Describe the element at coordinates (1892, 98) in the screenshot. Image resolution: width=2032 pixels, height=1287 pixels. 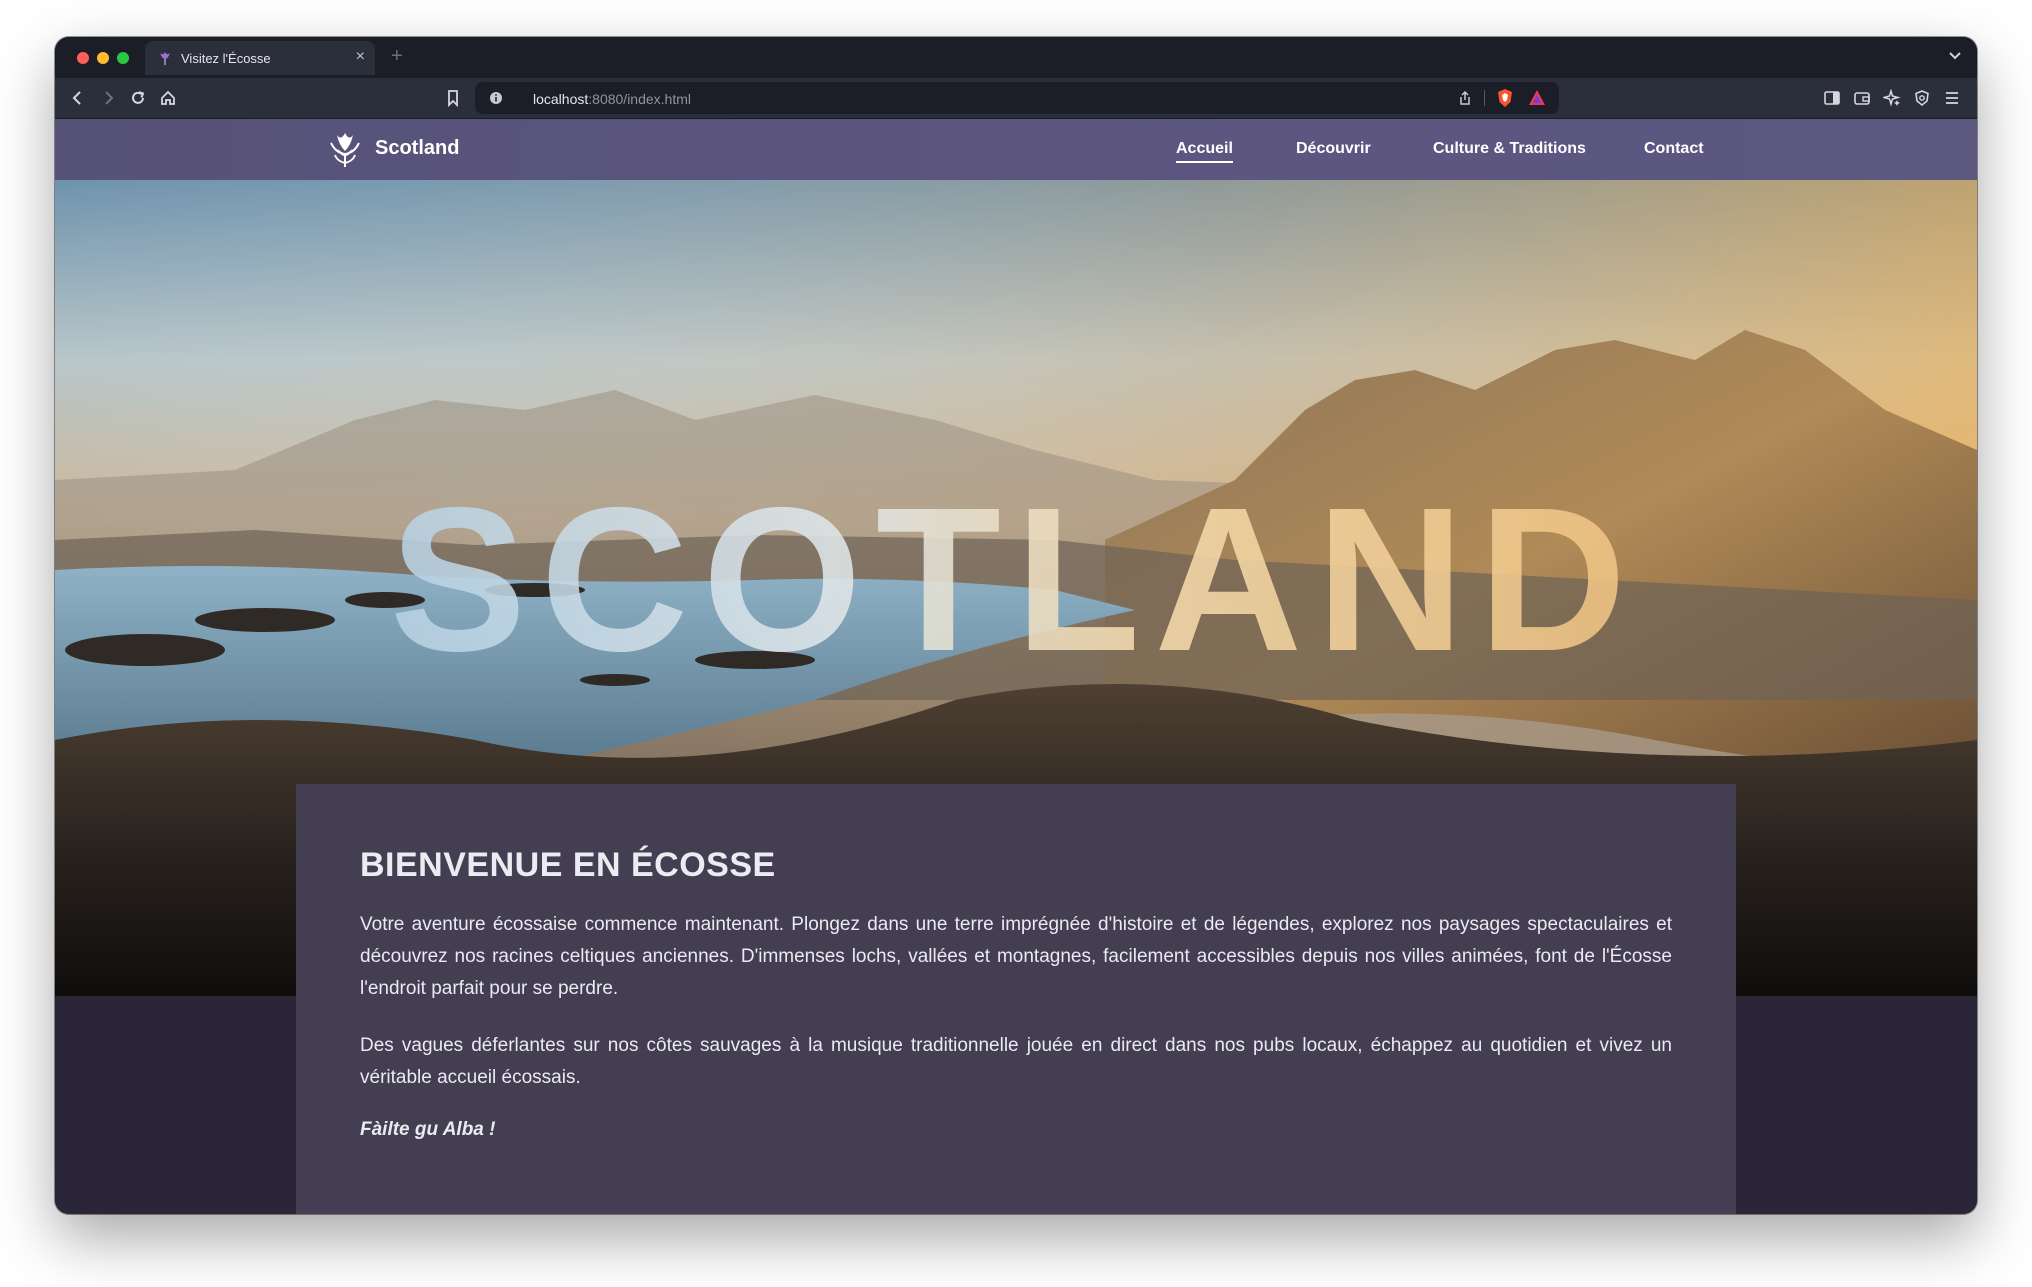
I see `leo-ai-icon` at that location.